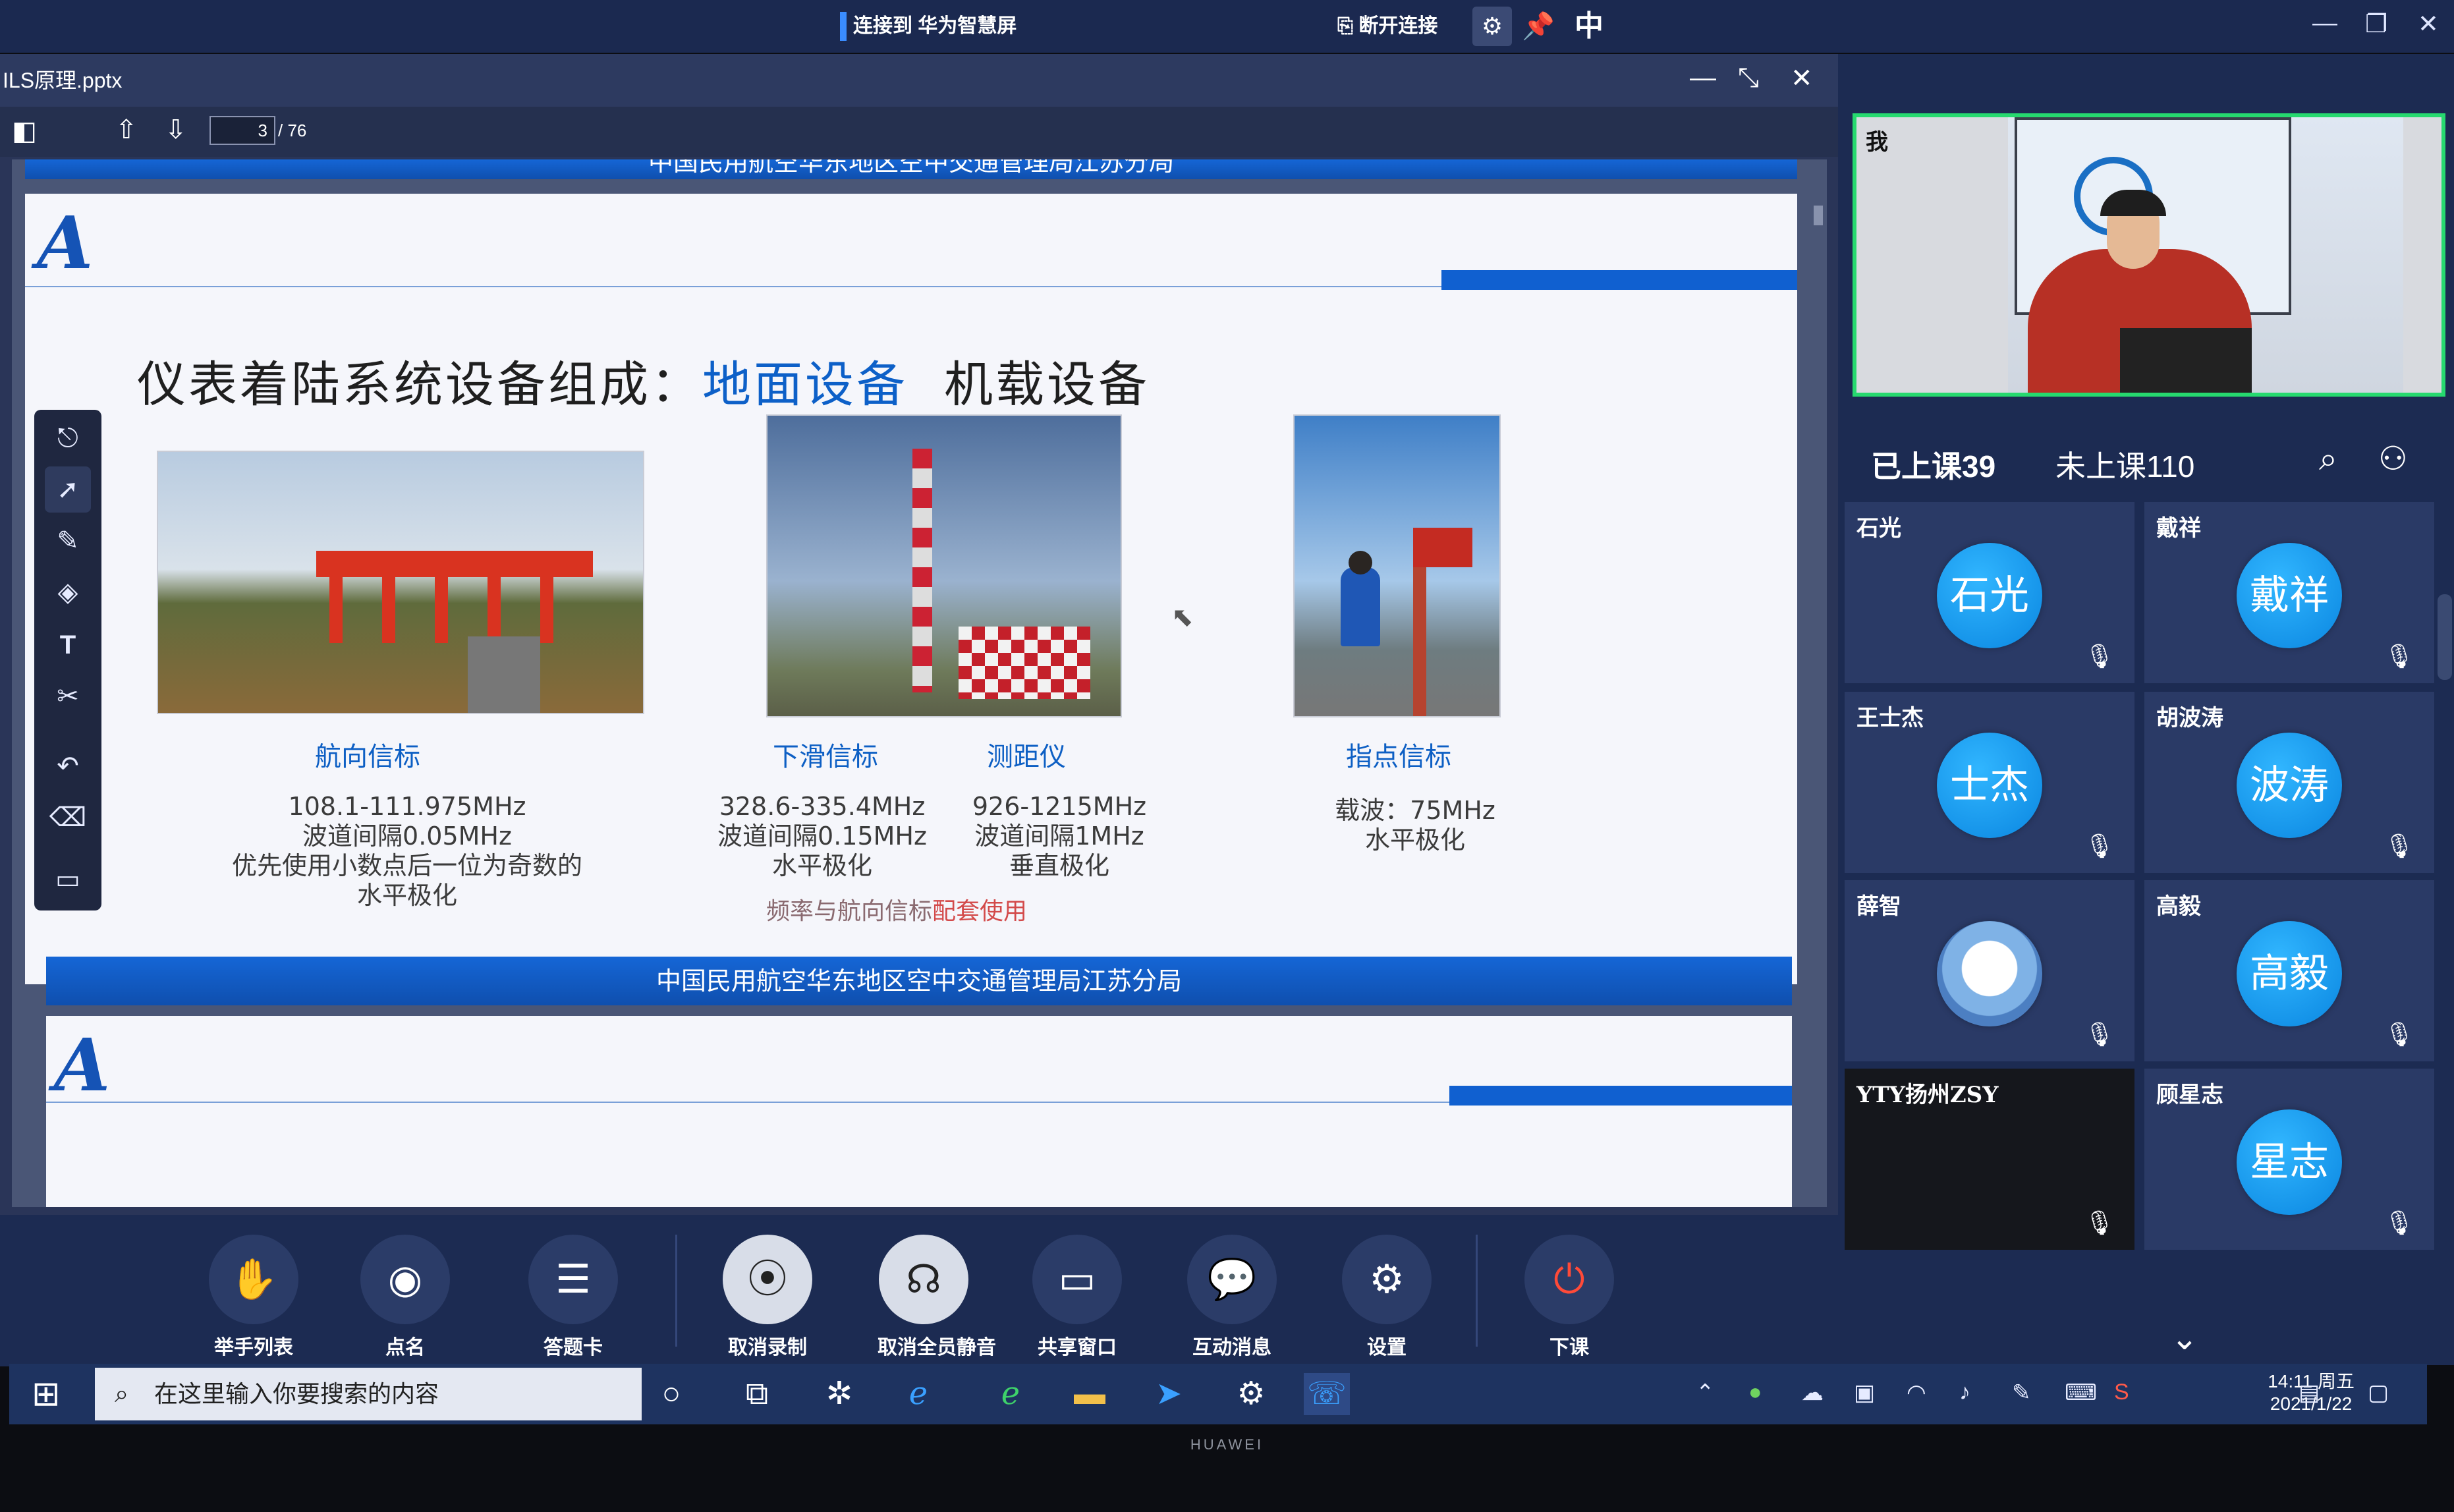 Image resolution: width=2454 pixels, height=1512 pixels. What do you see at coordinates (68, 766) in the screenshot?
I see `undo-icon: ↶` at bounding box center [68, 766].